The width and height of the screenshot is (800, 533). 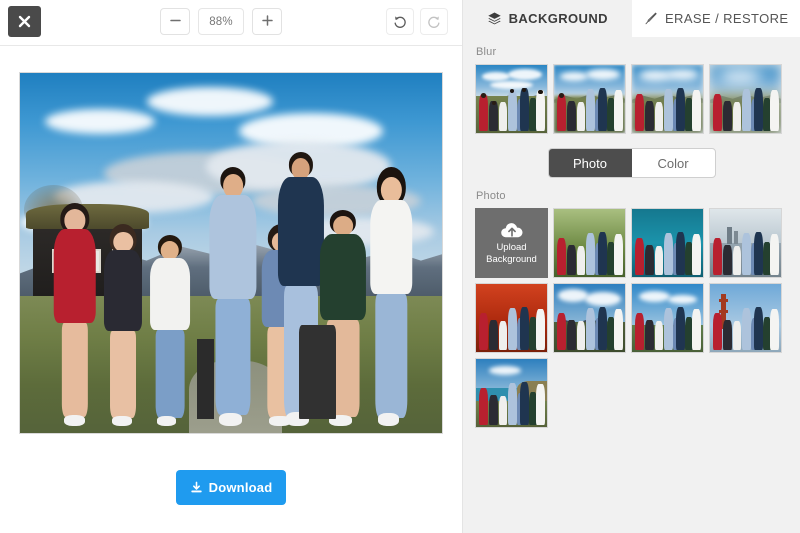 I want to click on blur-option-light, so click(x=589, y=99).